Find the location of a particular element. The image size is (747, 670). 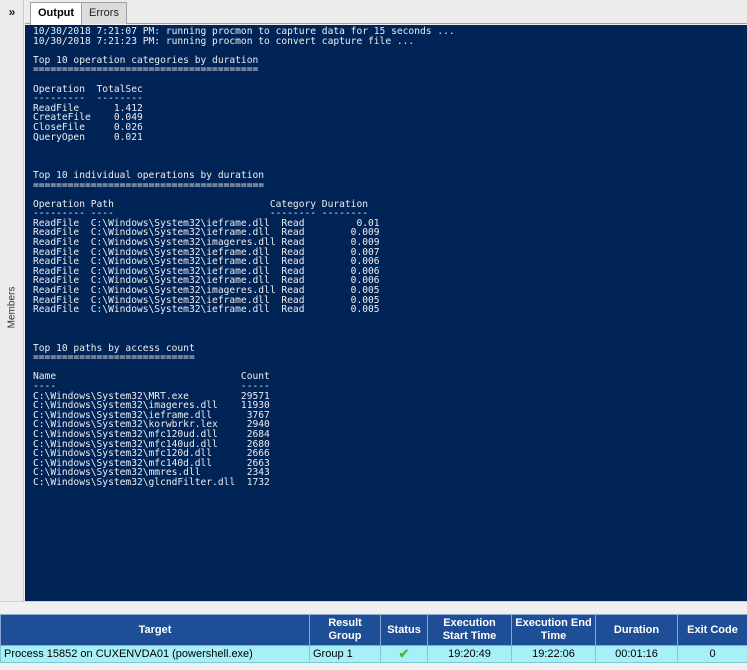

tab-output: Output is located at coordinates (56, 13).